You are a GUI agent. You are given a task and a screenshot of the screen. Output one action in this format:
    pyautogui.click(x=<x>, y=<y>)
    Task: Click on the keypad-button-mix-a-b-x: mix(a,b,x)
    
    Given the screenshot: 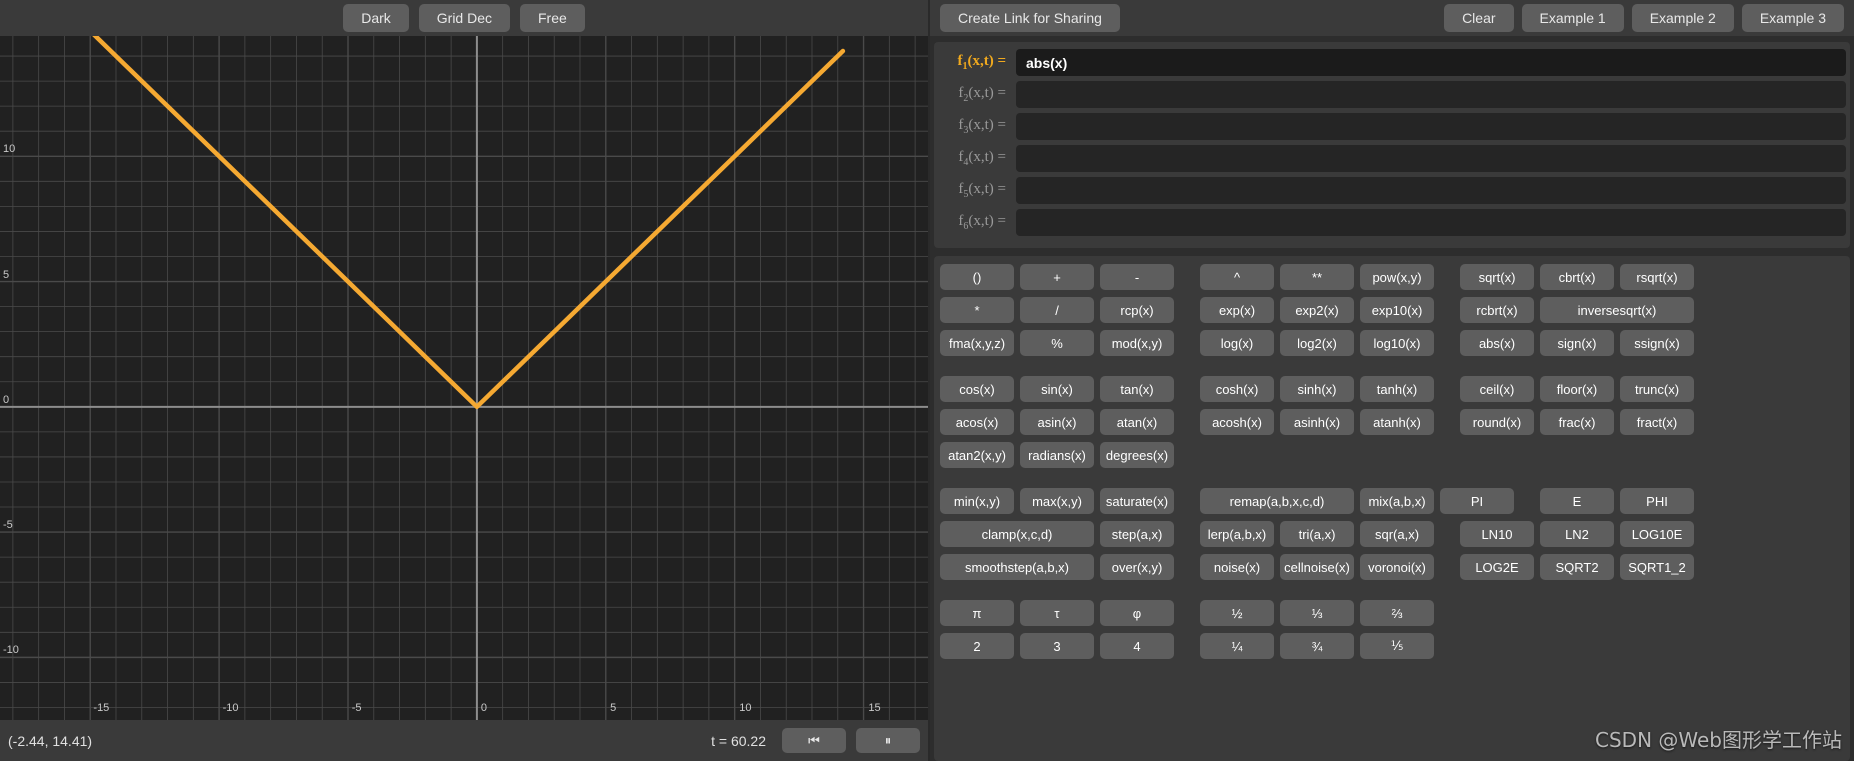 What is the action you would take?
    pyautogui.click(x=1397, y=501)
    